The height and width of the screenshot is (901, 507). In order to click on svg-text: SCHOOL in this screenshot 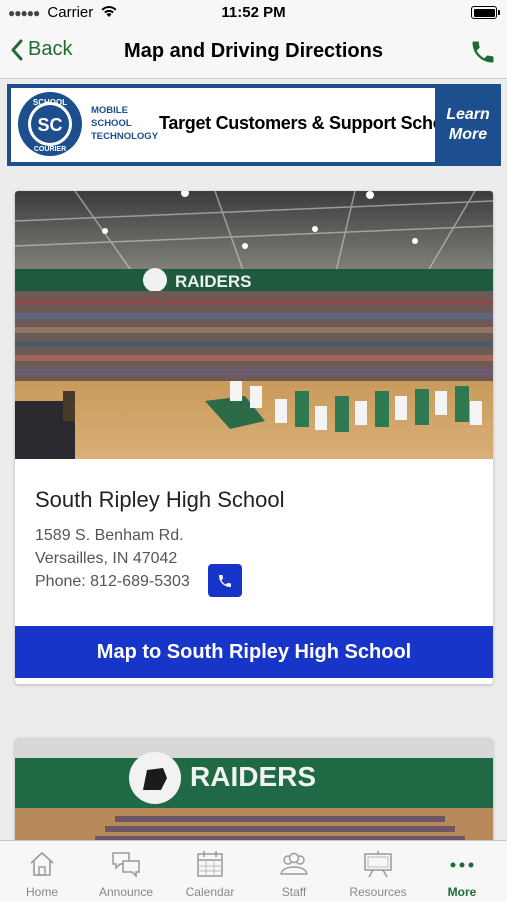, I will do `click(50, 102)`.